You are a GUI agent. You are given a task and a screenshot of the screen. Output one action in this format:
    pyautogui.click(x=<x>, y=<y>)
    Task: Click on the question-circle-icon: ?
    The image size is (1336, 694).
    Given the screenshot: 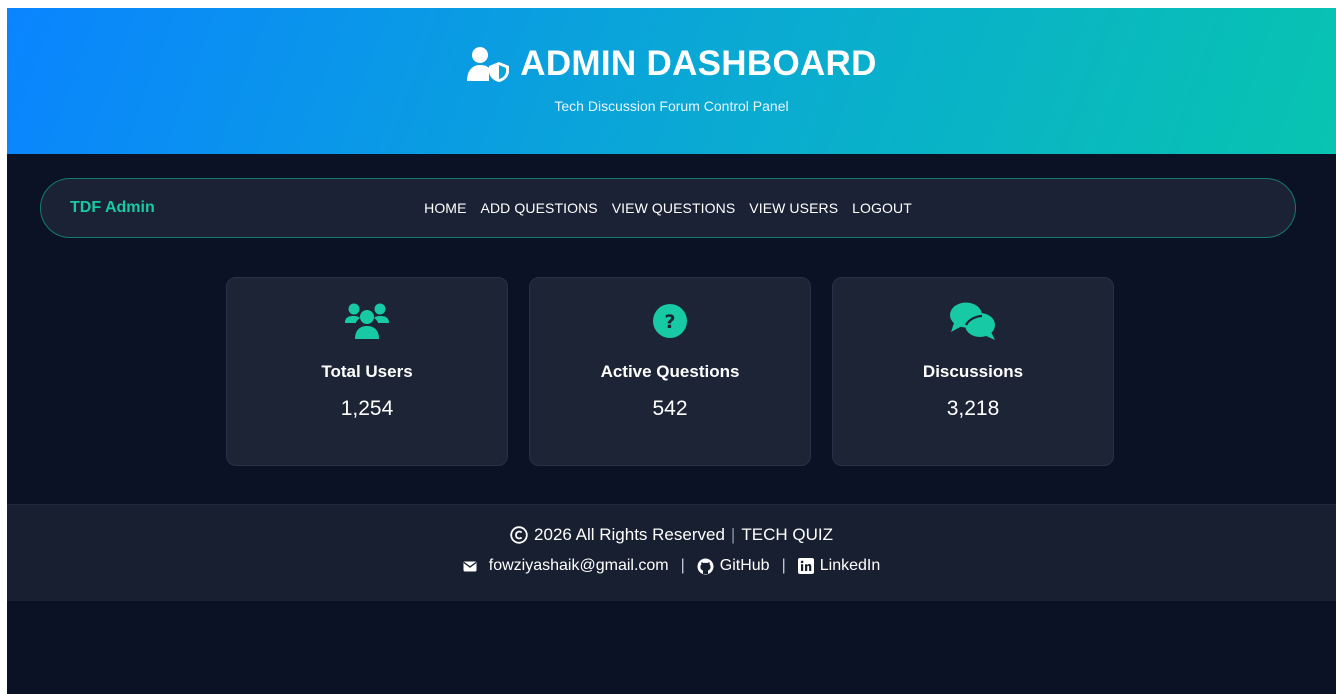 What is the action you would take?
    pyautogui.click(x=670, y=321)
    